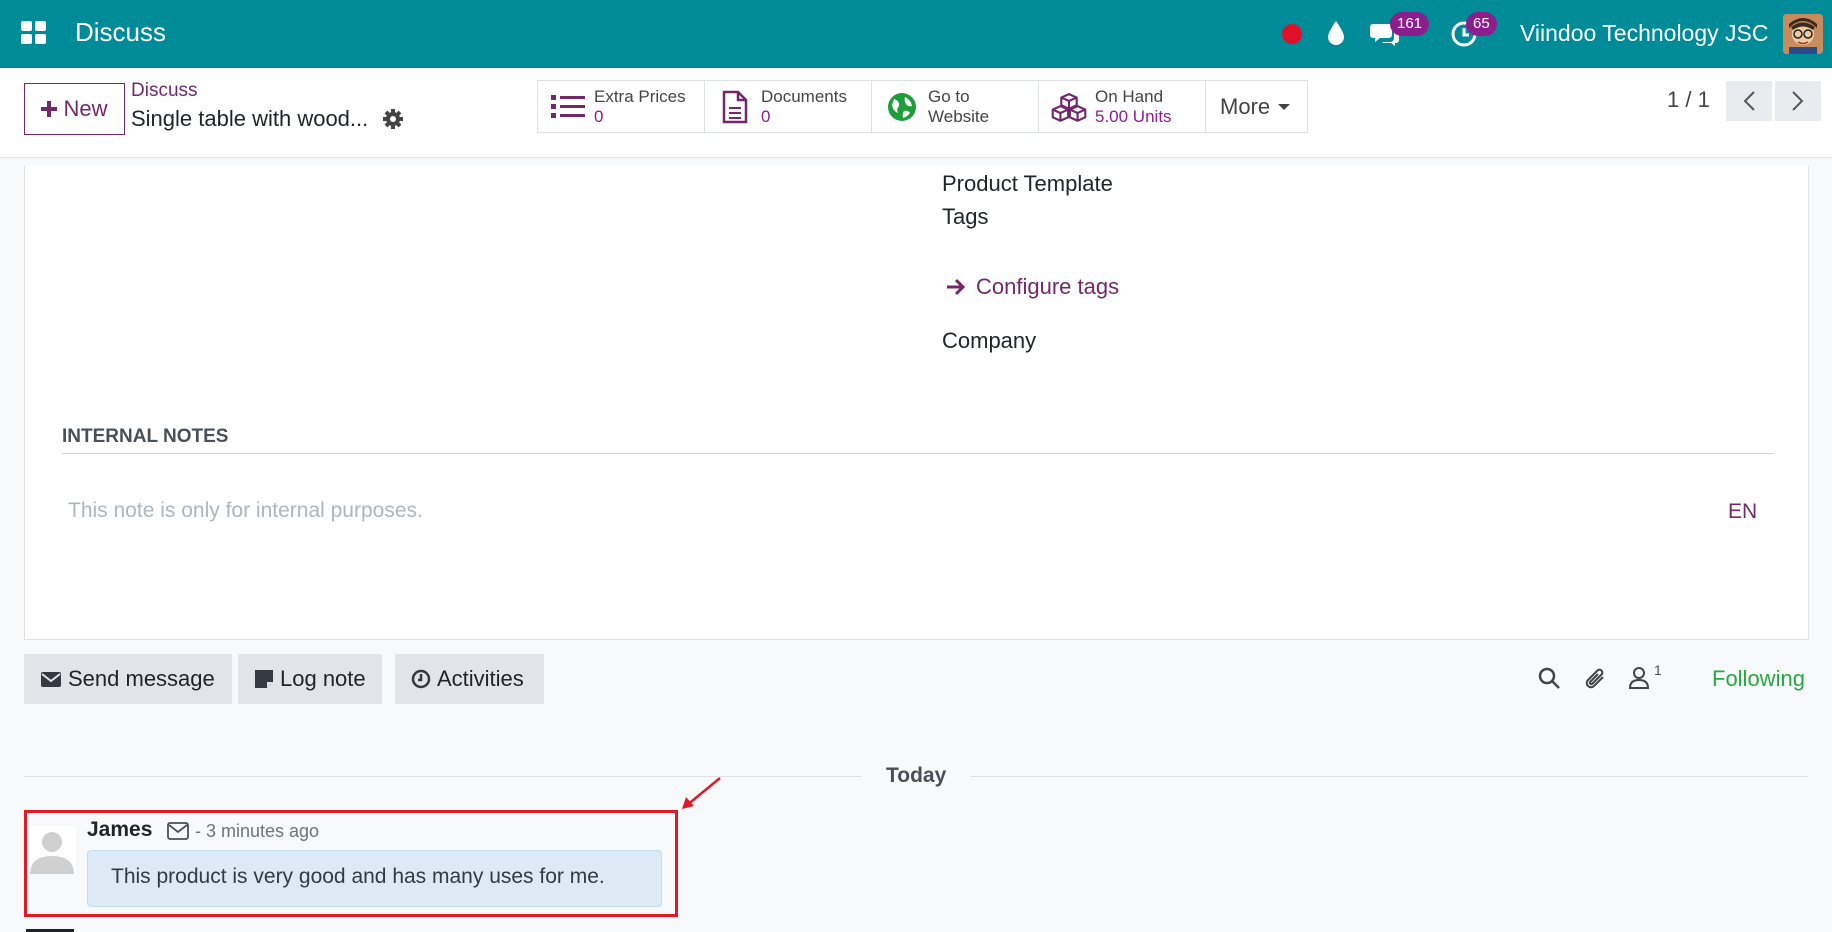  Describe the element at coordinates (1410, 24) in the screenshot. I see `messages-badge: 161` at that location.